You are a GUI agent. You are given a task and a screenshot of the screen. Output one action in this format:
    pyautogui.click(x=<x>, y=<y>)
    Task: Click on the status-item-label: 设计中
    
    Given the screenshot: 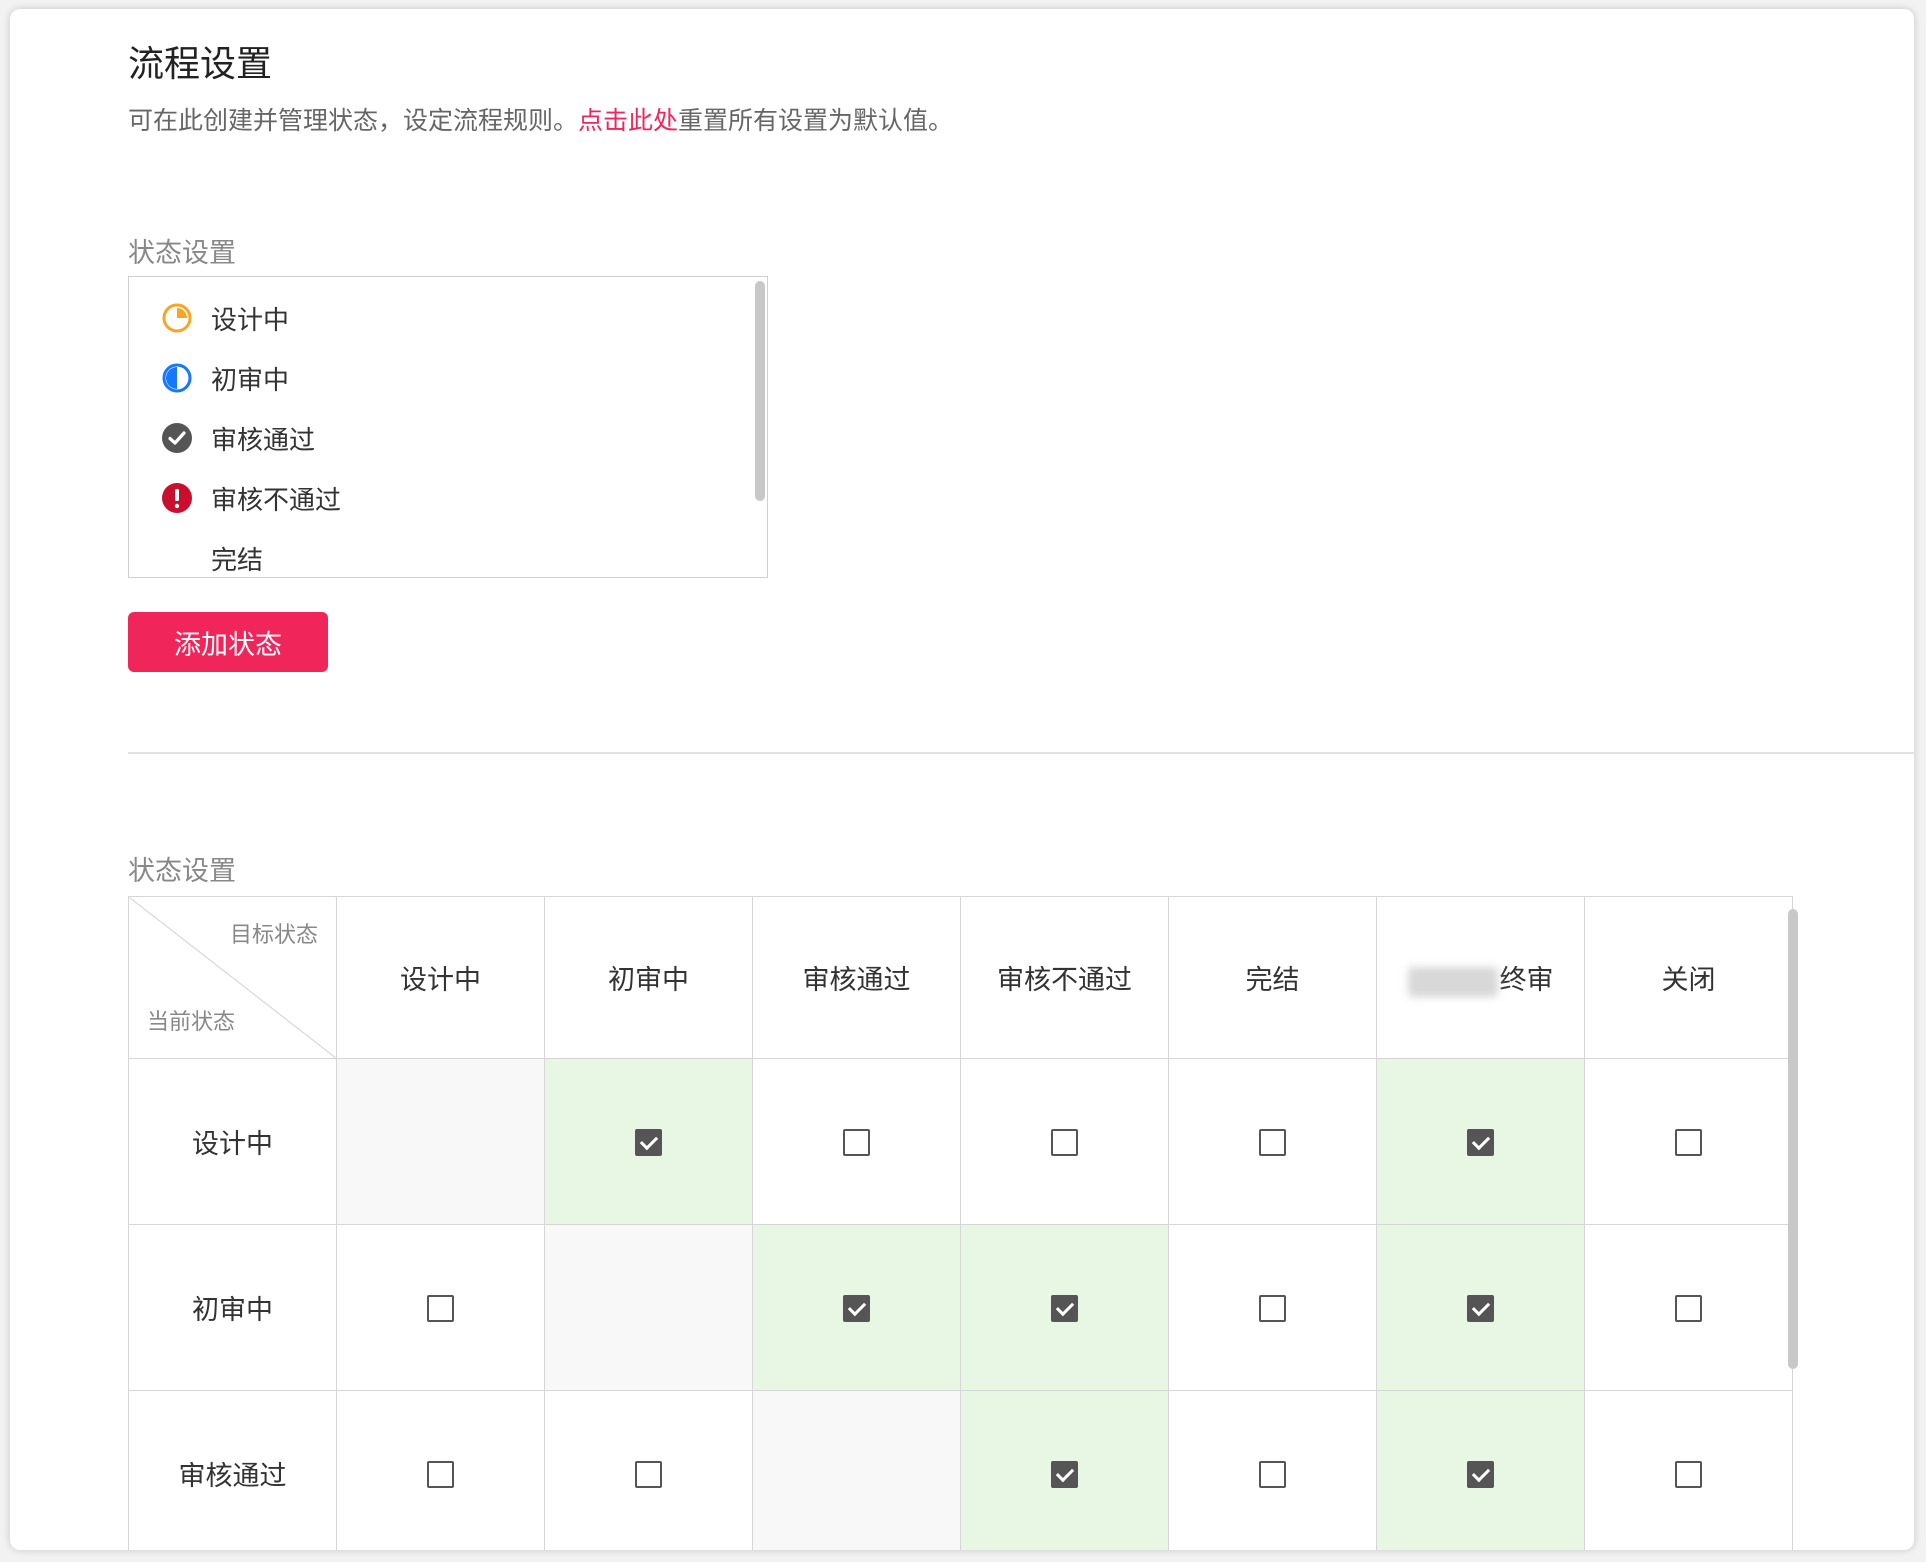 What is the action you would take?
    pyautogui.click(x=250, y=320)
    